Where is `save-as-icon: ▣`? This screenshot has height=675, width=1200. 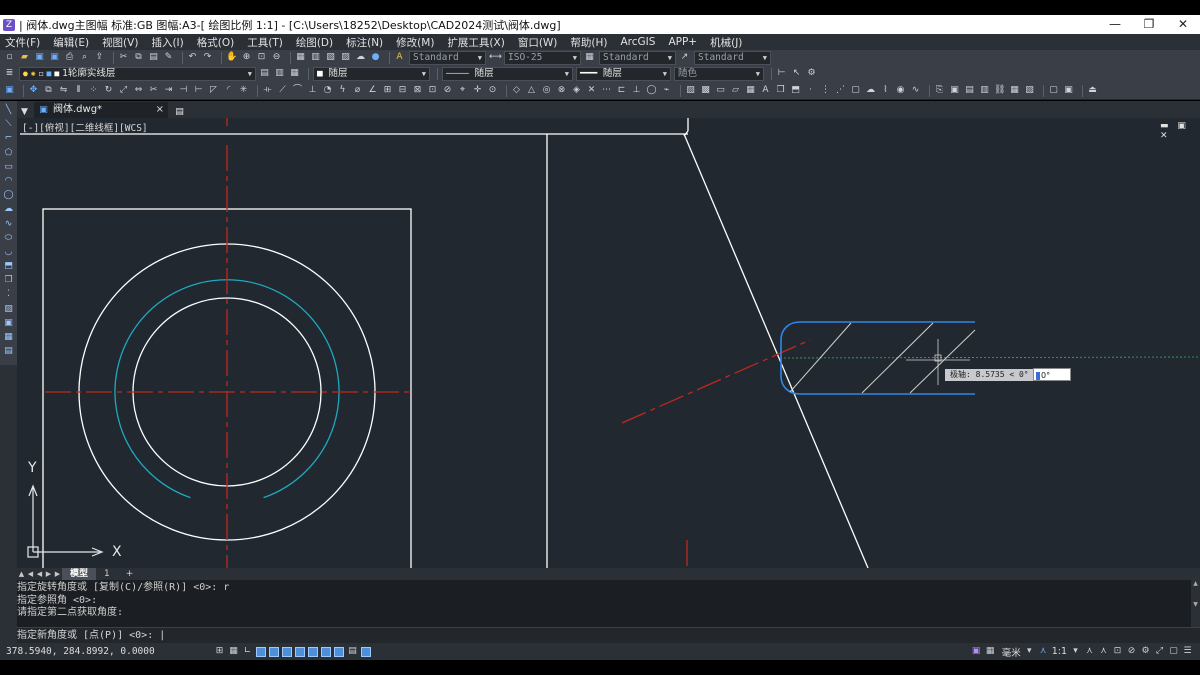 save-as-icon: ▣ is located at coordinates (54, 57).